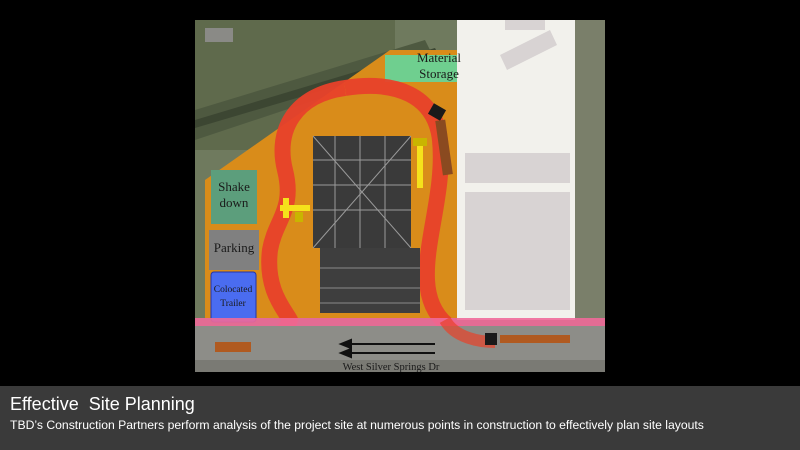 Image resolution: width=800 pixels, height=450 pixels. What do you see at coordinates (234, 247) in the screenshot?
I see `label-parking: Parking` at bounding box center [234, 247].